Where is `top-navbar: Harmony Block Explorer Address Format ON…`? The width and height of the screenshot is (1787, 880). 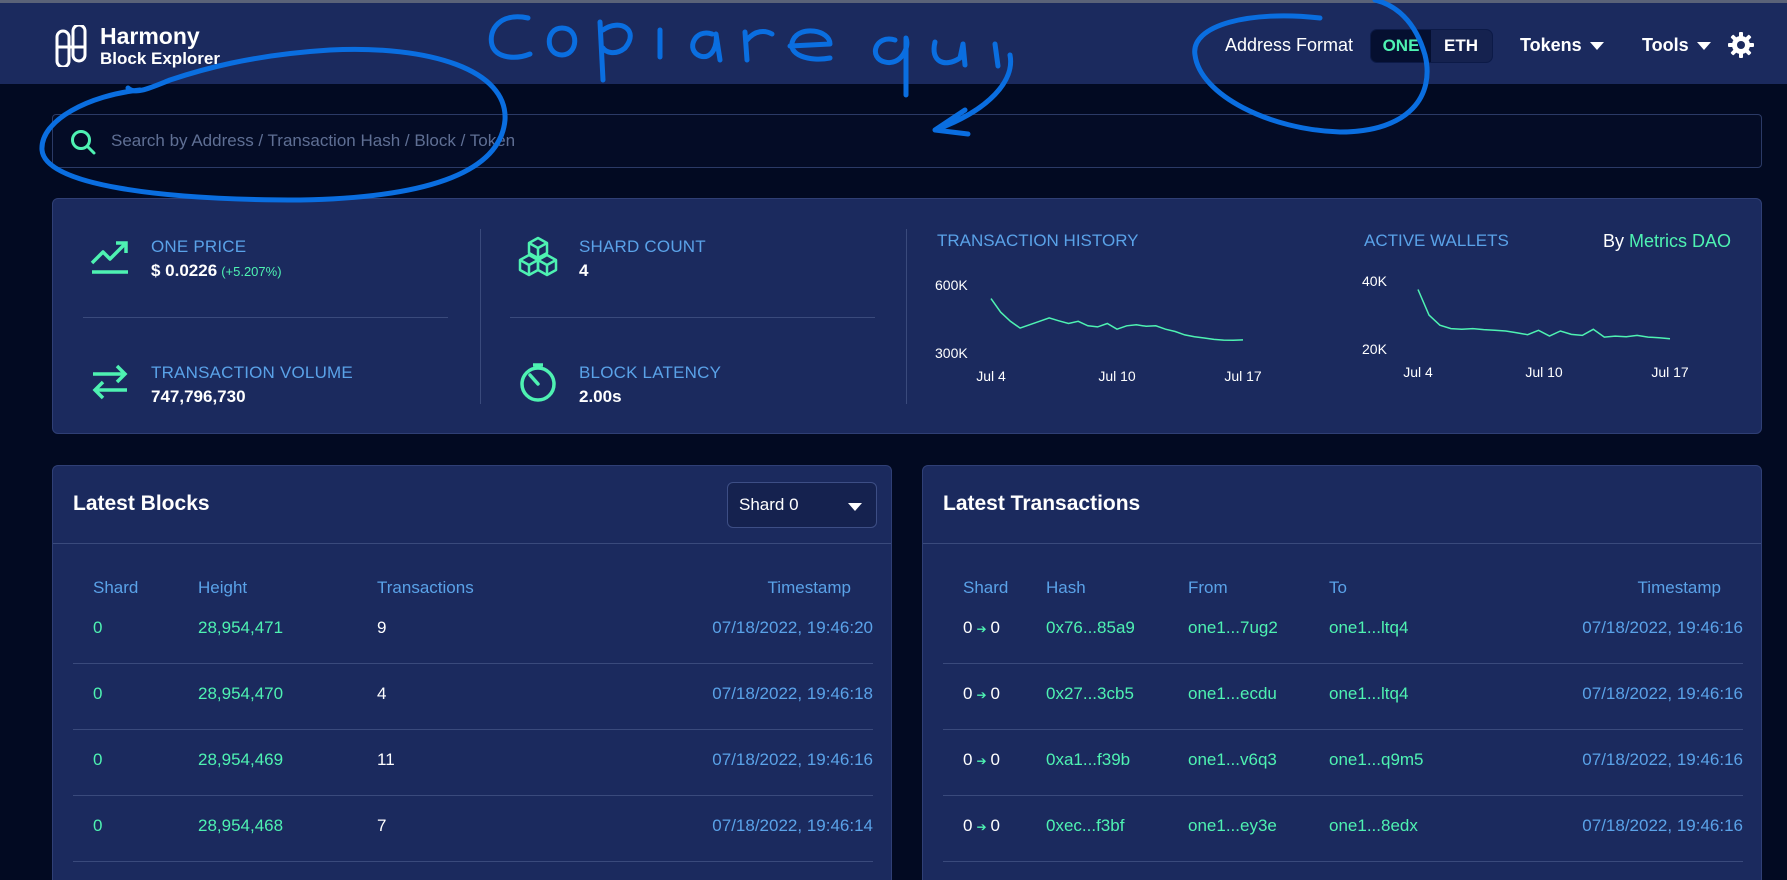
top-navbar: Harmony Block Explorer Address Format ON… is located at coordinates (893, 42).